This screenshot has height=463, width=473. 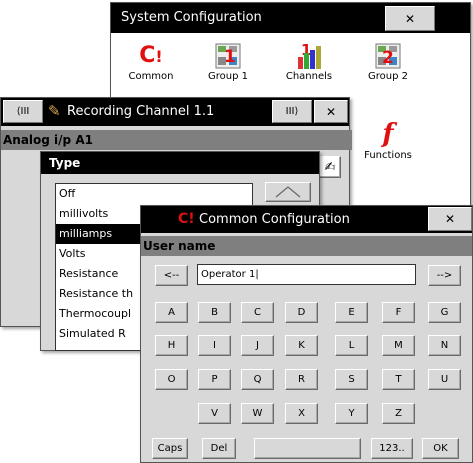 I want to click on item-label: Channels, so click(x=309, y=76).